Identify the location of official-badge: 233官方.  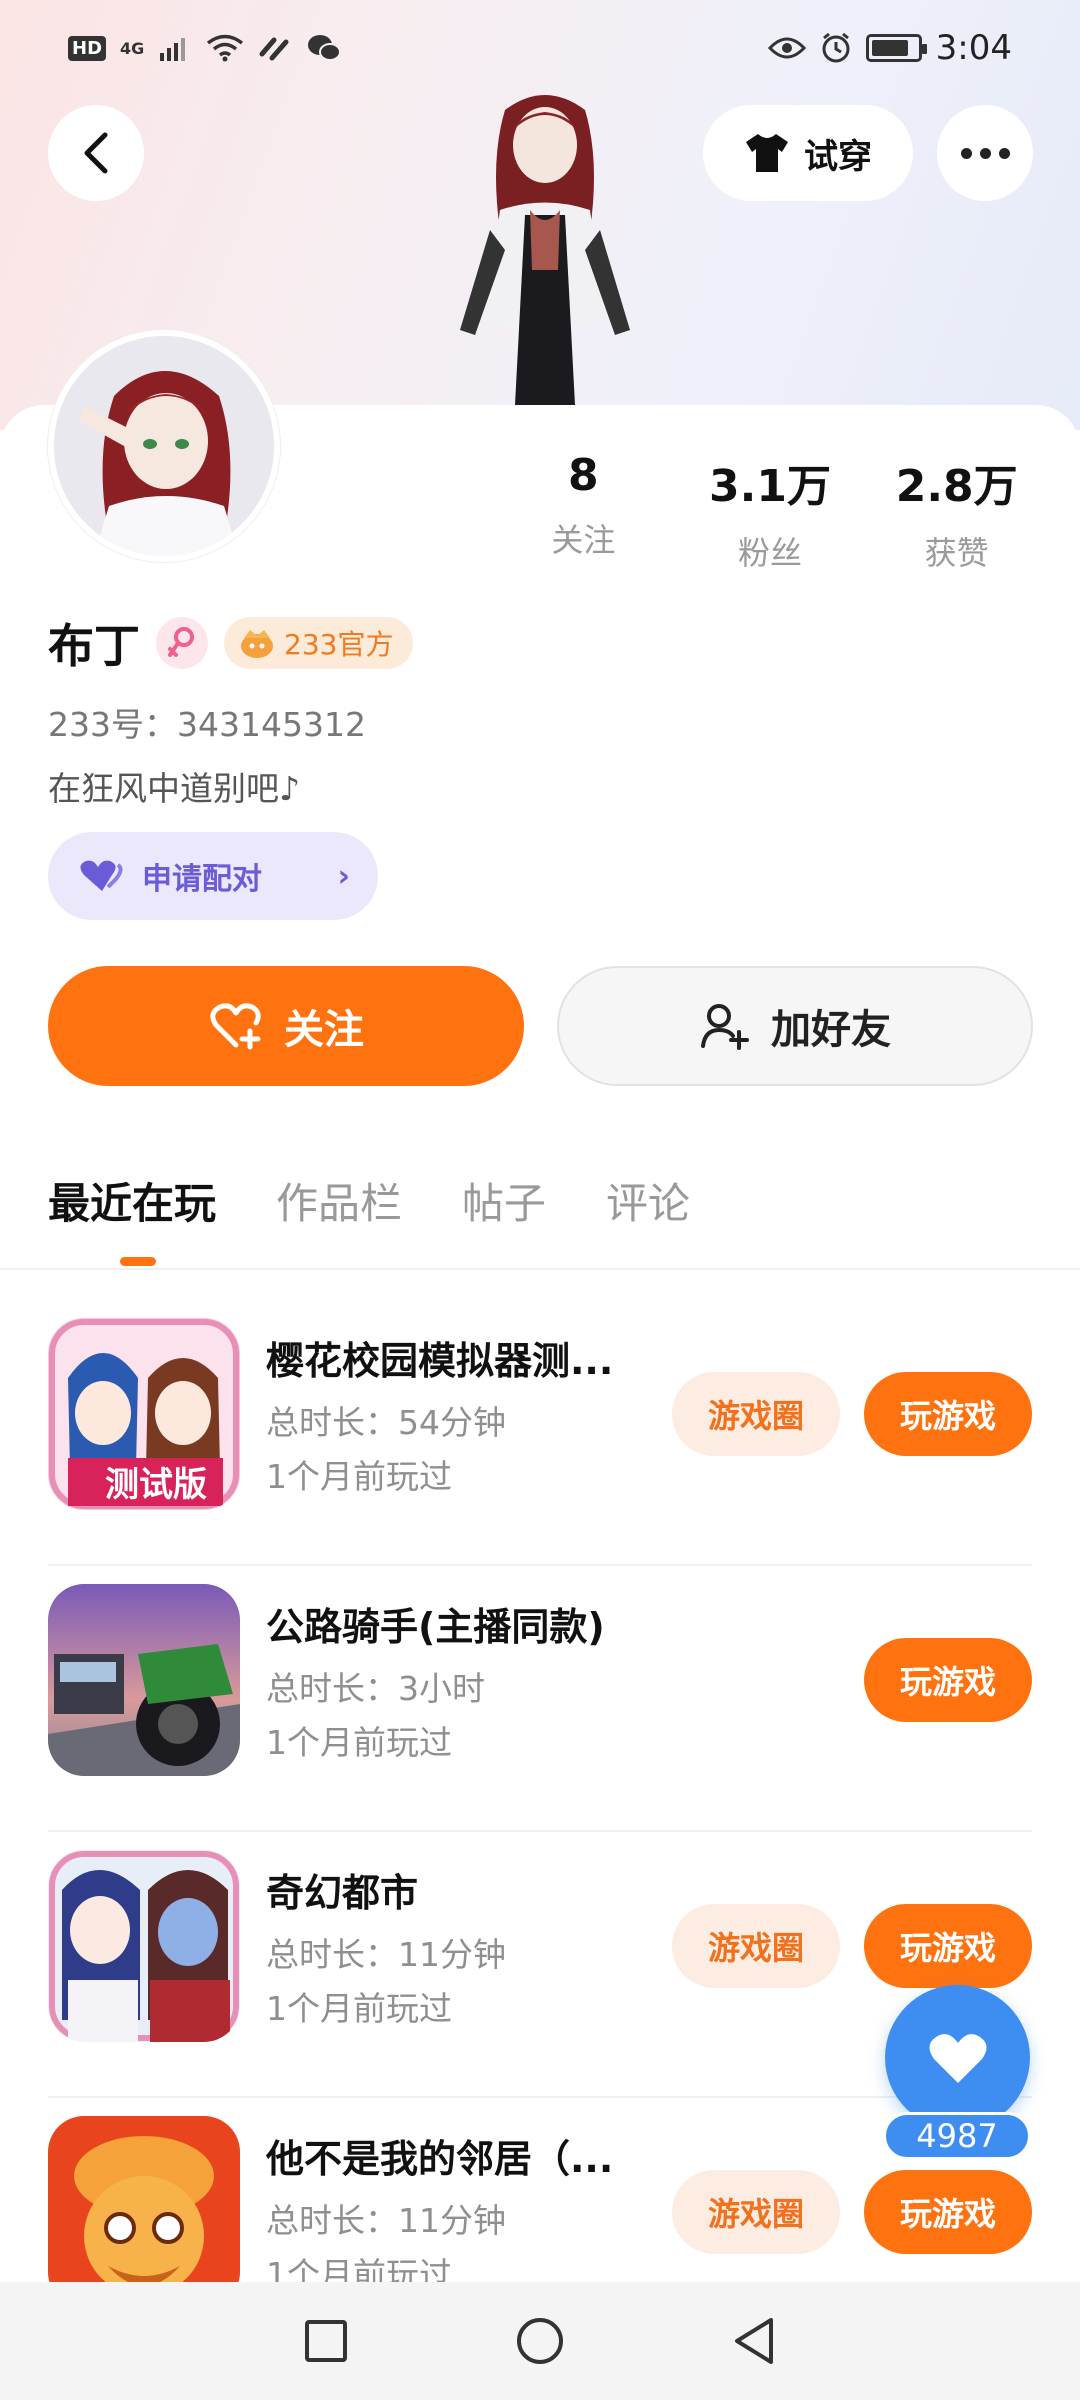
(319, 643).